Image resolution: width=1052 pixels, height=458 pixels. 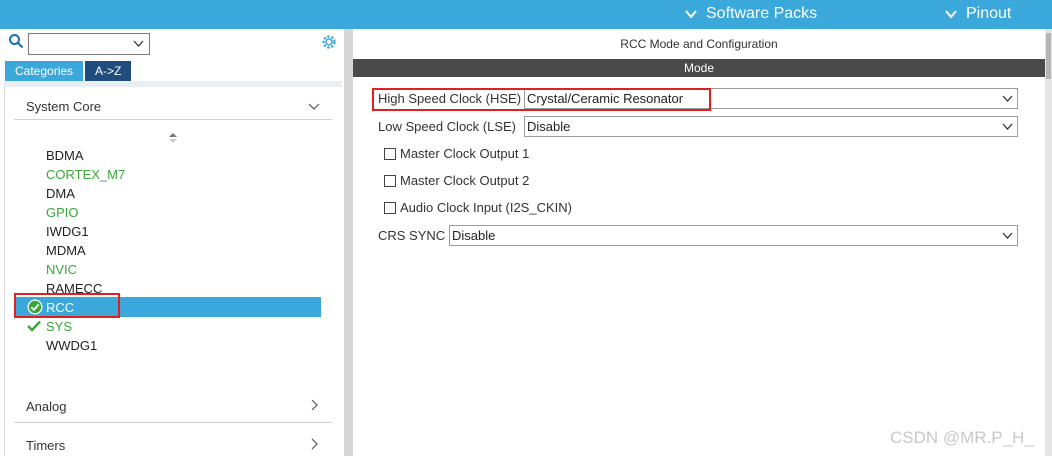 I want to click on category-timers: Timers, so click(x=45, y=448).